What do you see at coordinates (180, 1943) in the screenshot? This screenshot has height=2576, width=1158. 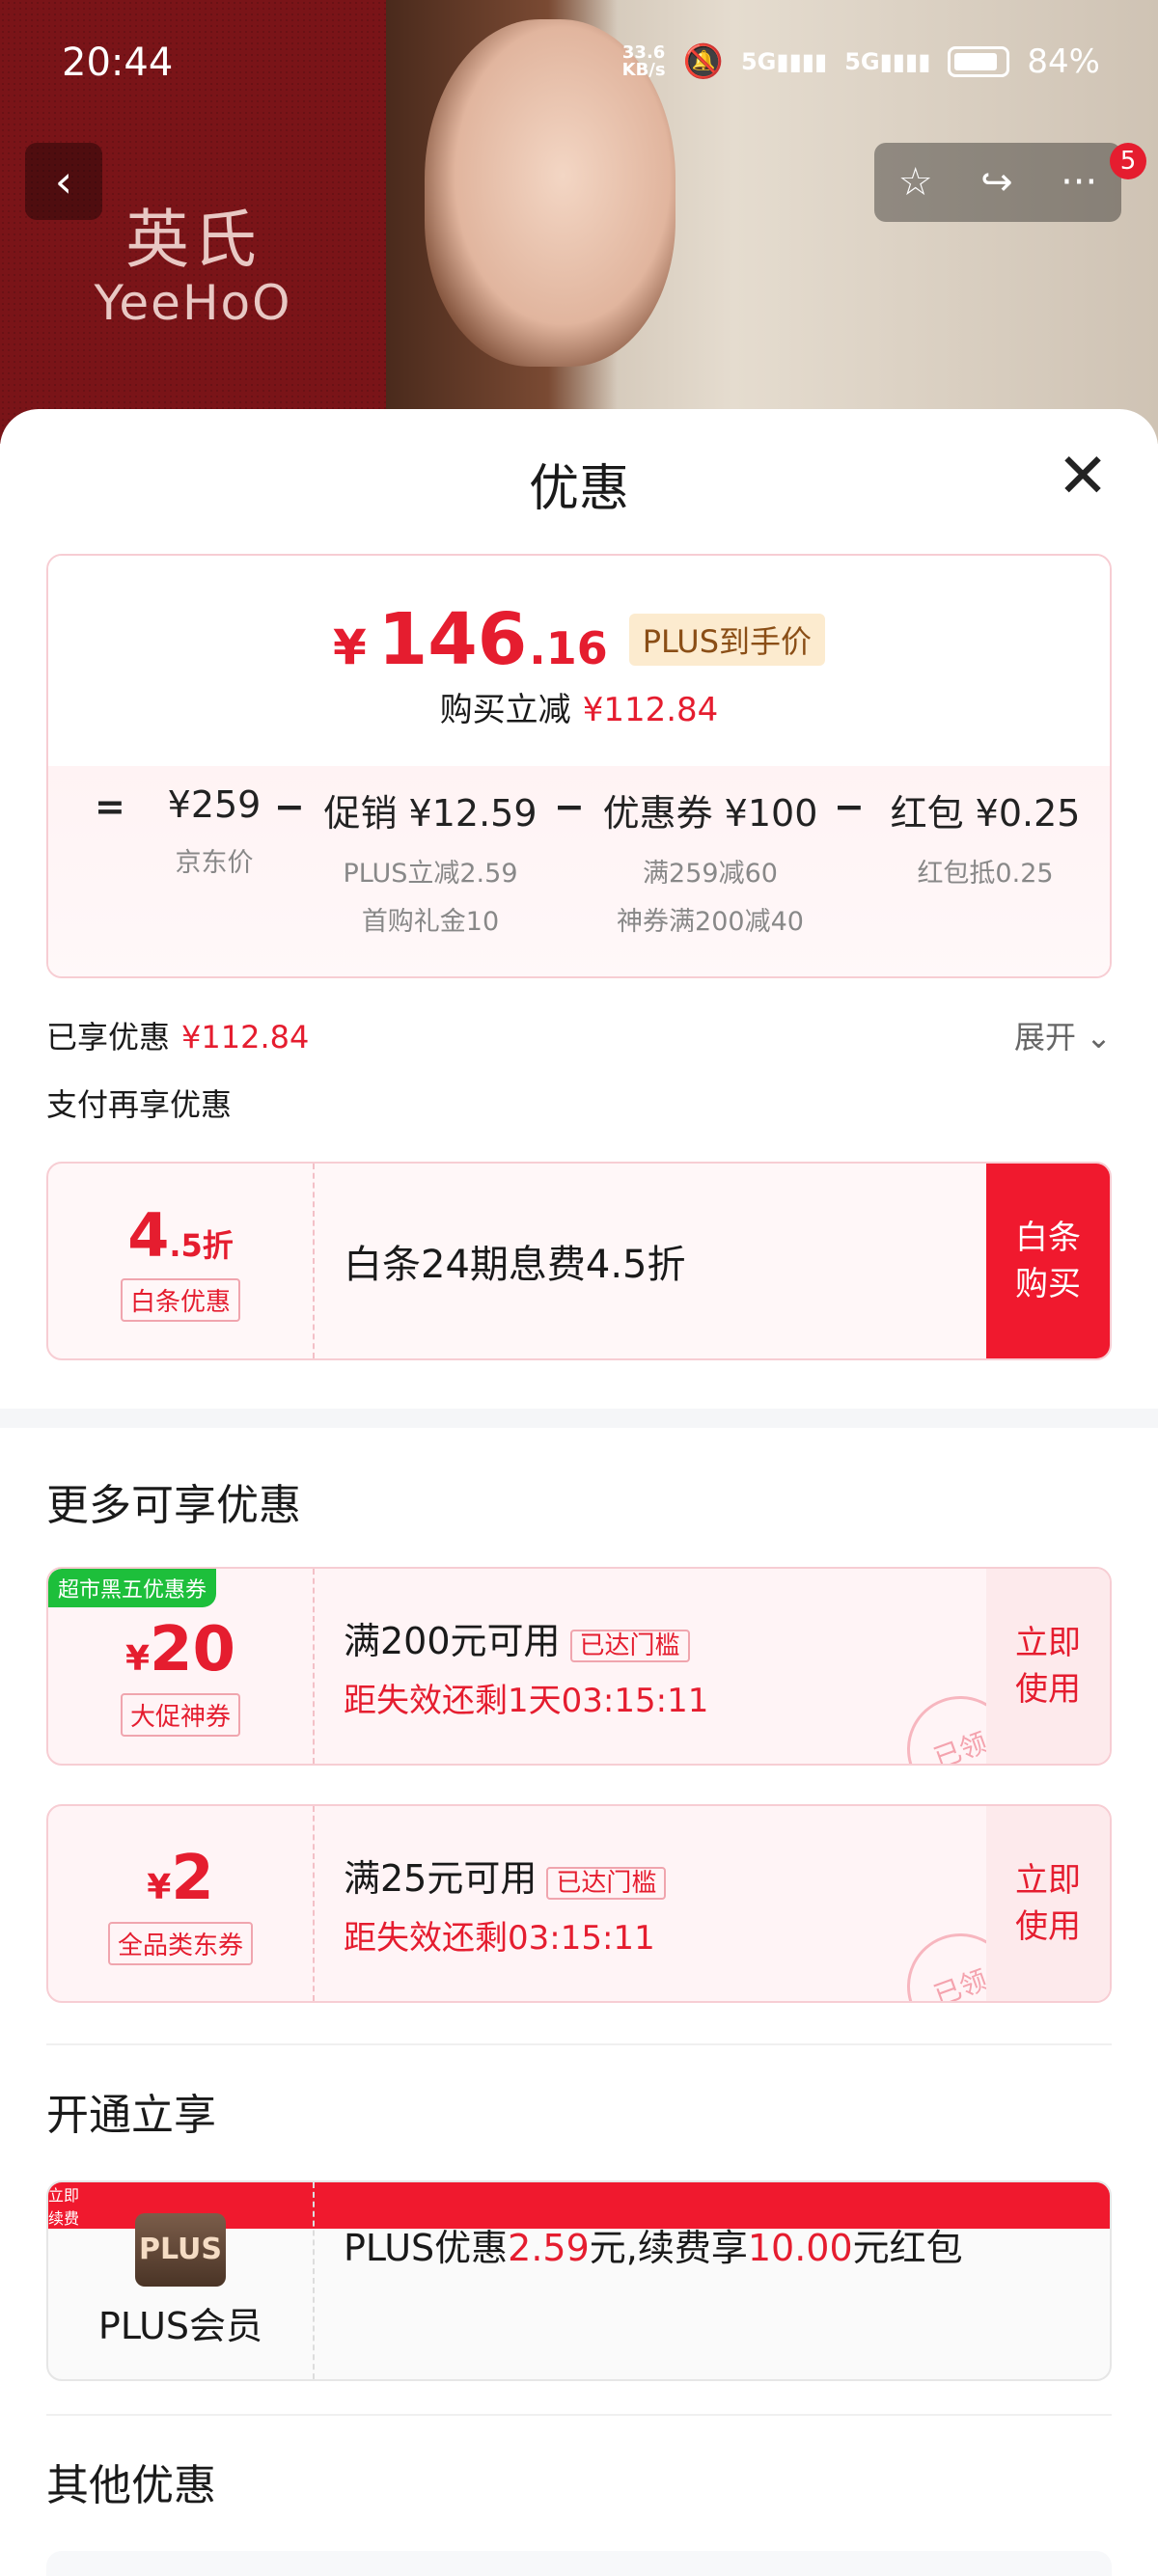 I see `coupon-type-tag: 全品类东券` at bounding box center [180, 1943].